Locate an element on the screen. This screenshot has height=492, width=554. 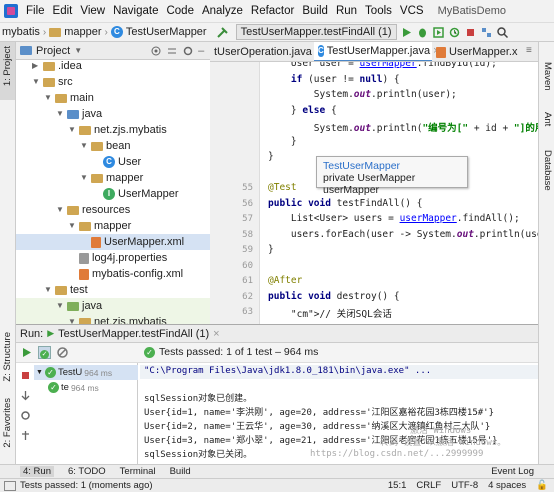
tree-node: ▼ resources is located at coordinates (113, 210).